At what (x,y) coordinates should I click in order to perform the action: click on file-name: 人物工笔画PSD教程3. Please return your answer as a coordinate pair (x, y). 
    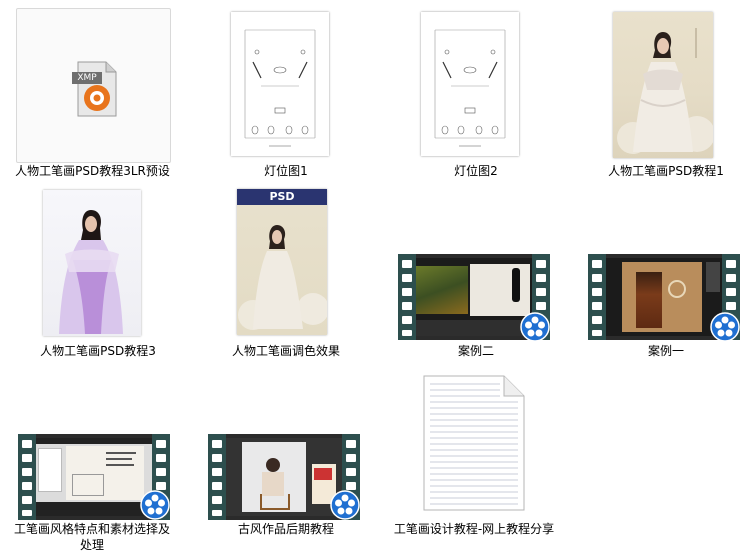
    Looking at the image, I should click on (98, 351).